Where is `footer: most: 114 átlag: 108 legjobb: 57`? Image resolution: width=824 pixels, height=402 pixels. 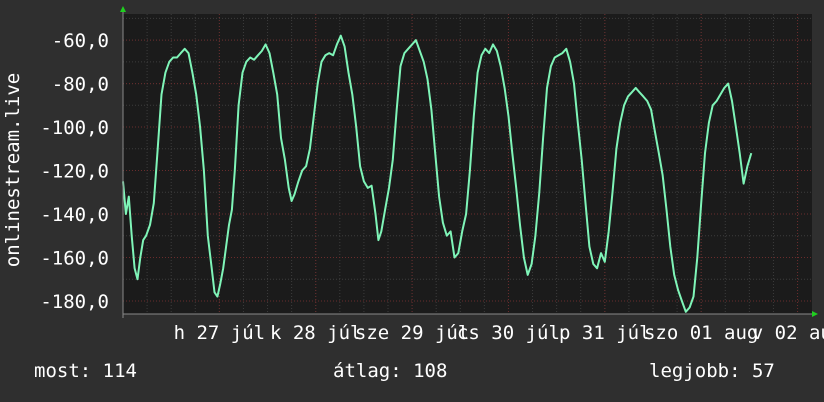 footer: most: 114 átlag: 108 legjobb: 57 is located at coordinates (412, 375).